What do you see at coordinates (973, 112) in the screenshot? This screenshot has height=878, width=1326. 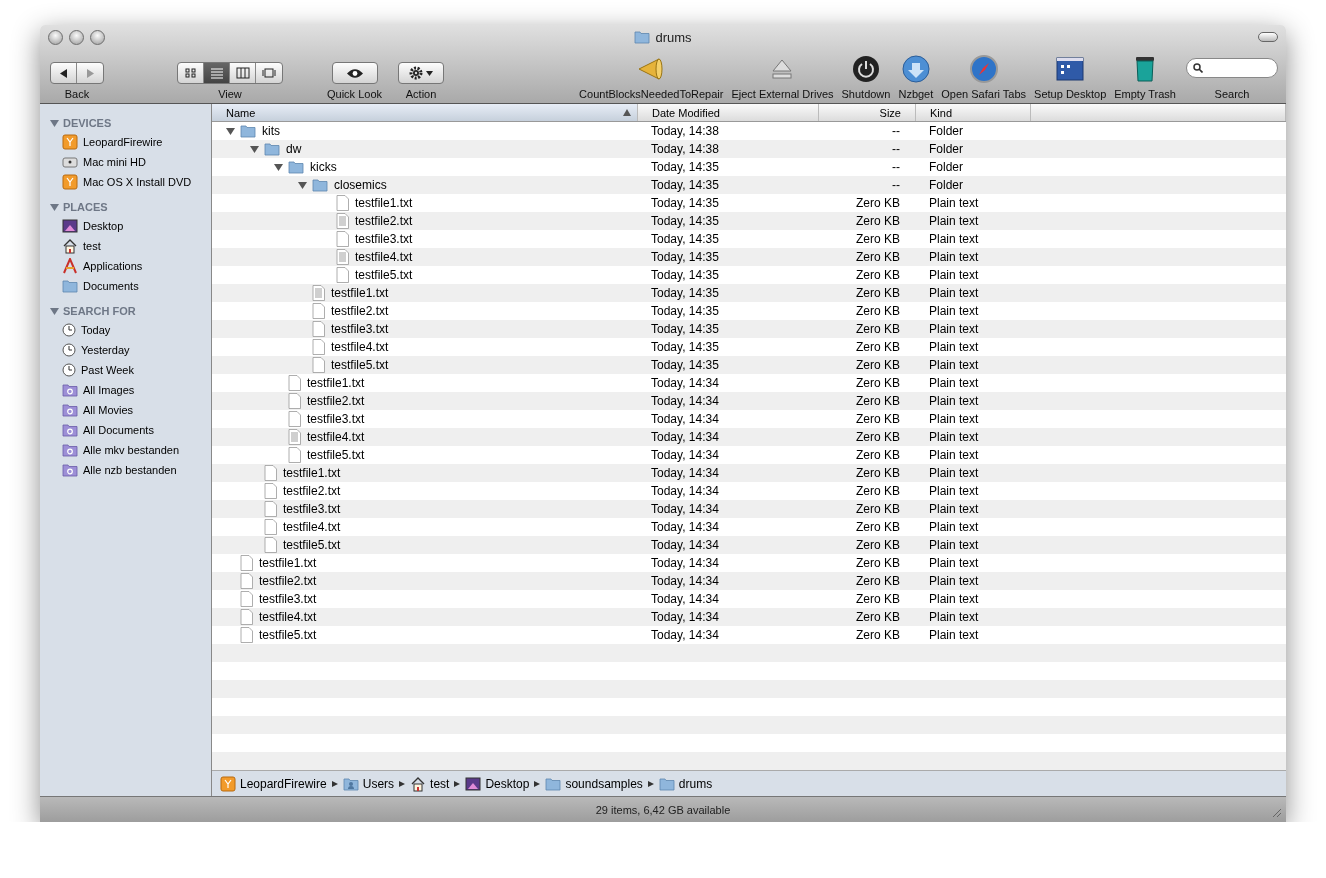 I see `column-header: Kind` at bounding box center [973, 112].